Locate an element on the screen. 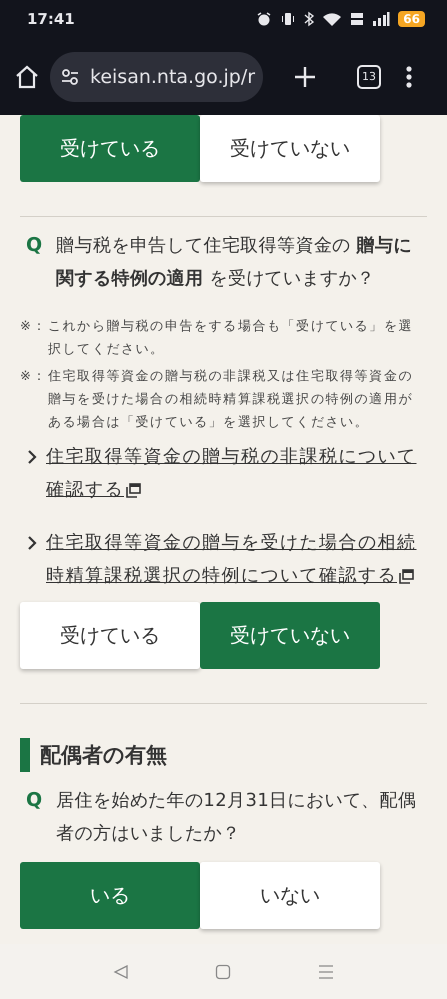  tab-count-button: 13 is located at coordinates (369, 76).